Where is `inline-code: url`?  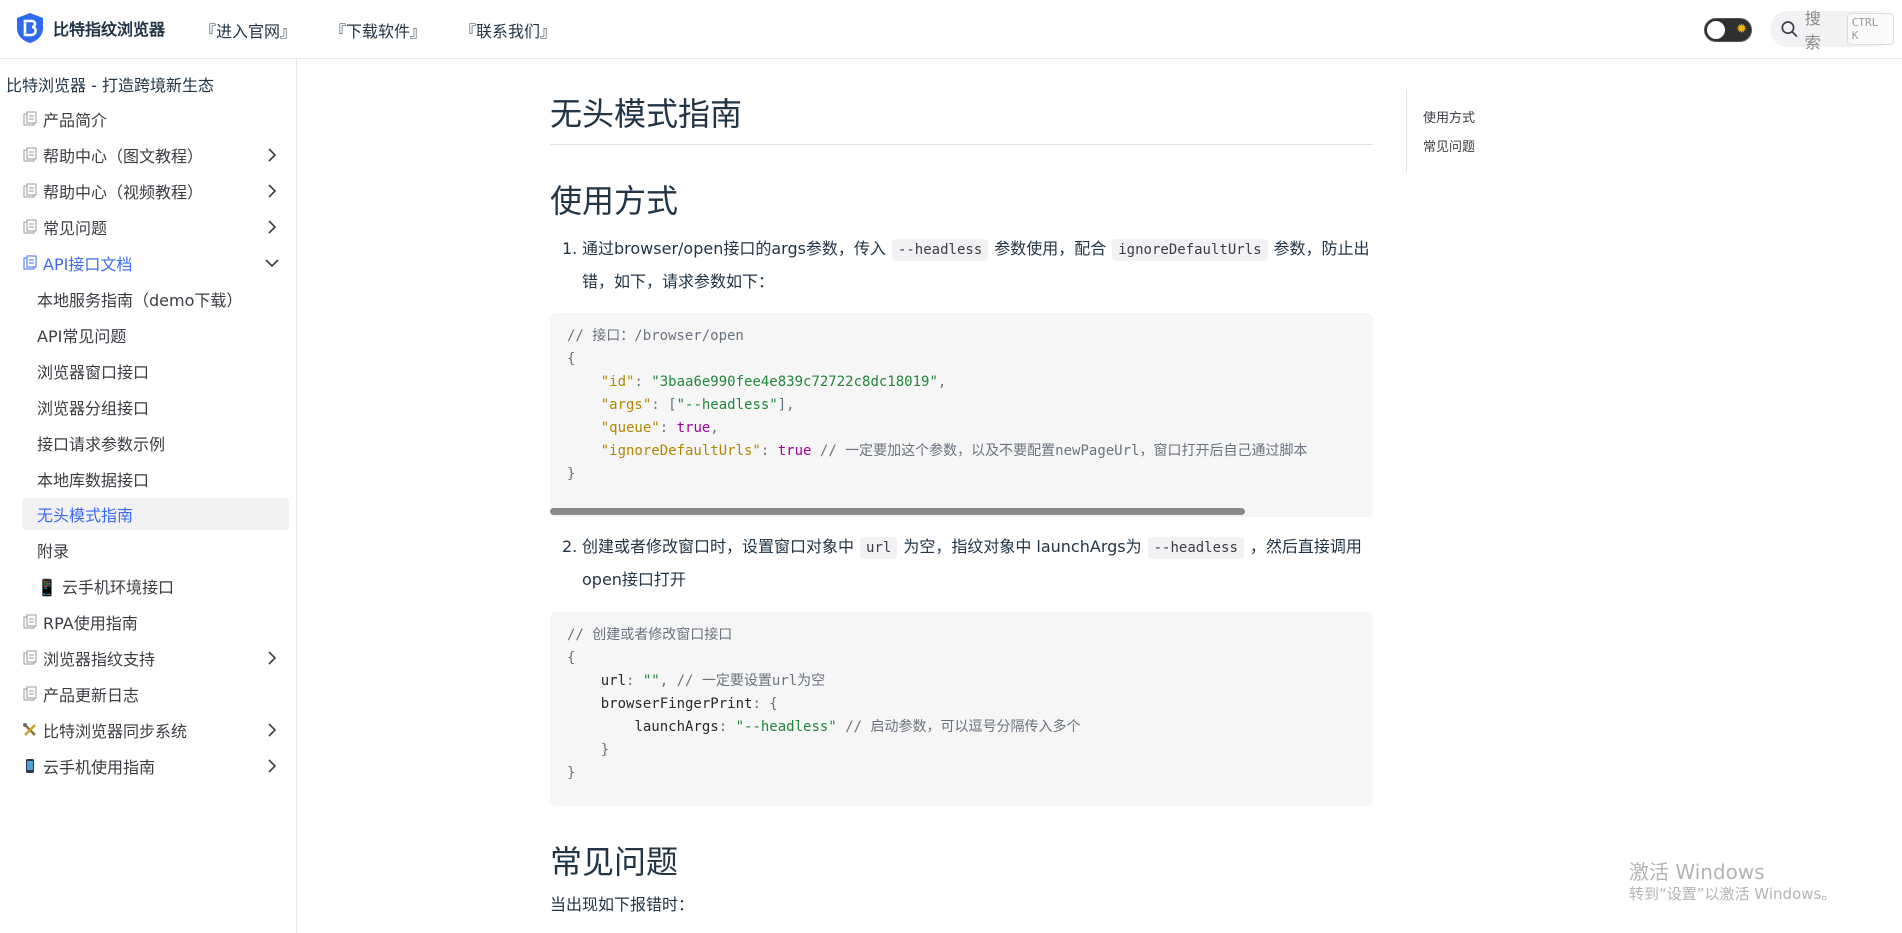
inline-code: url is located at coordinates (879, 548).